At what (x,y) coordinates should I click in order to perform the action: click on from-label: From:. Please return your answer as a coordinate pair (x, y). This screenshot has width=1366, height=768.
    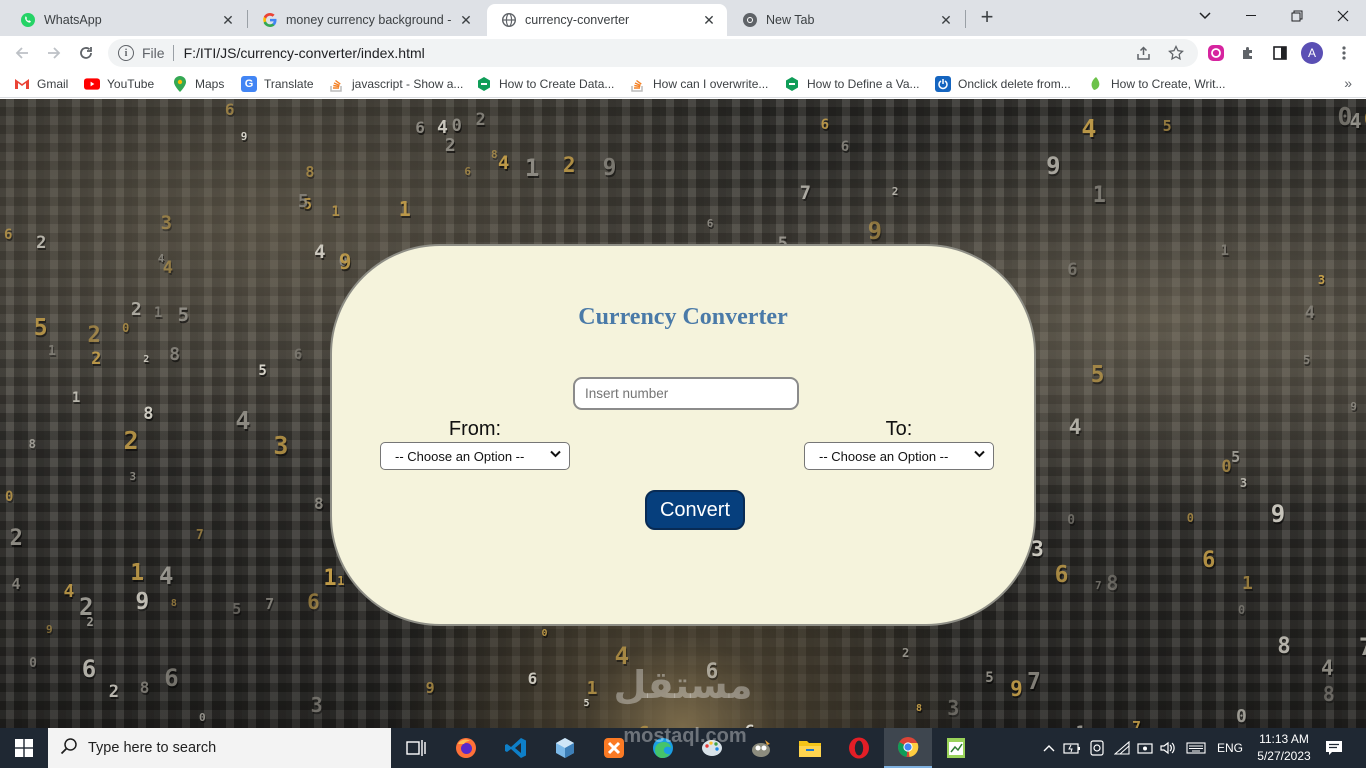
    Looking at the image, I should click on (475, 429).